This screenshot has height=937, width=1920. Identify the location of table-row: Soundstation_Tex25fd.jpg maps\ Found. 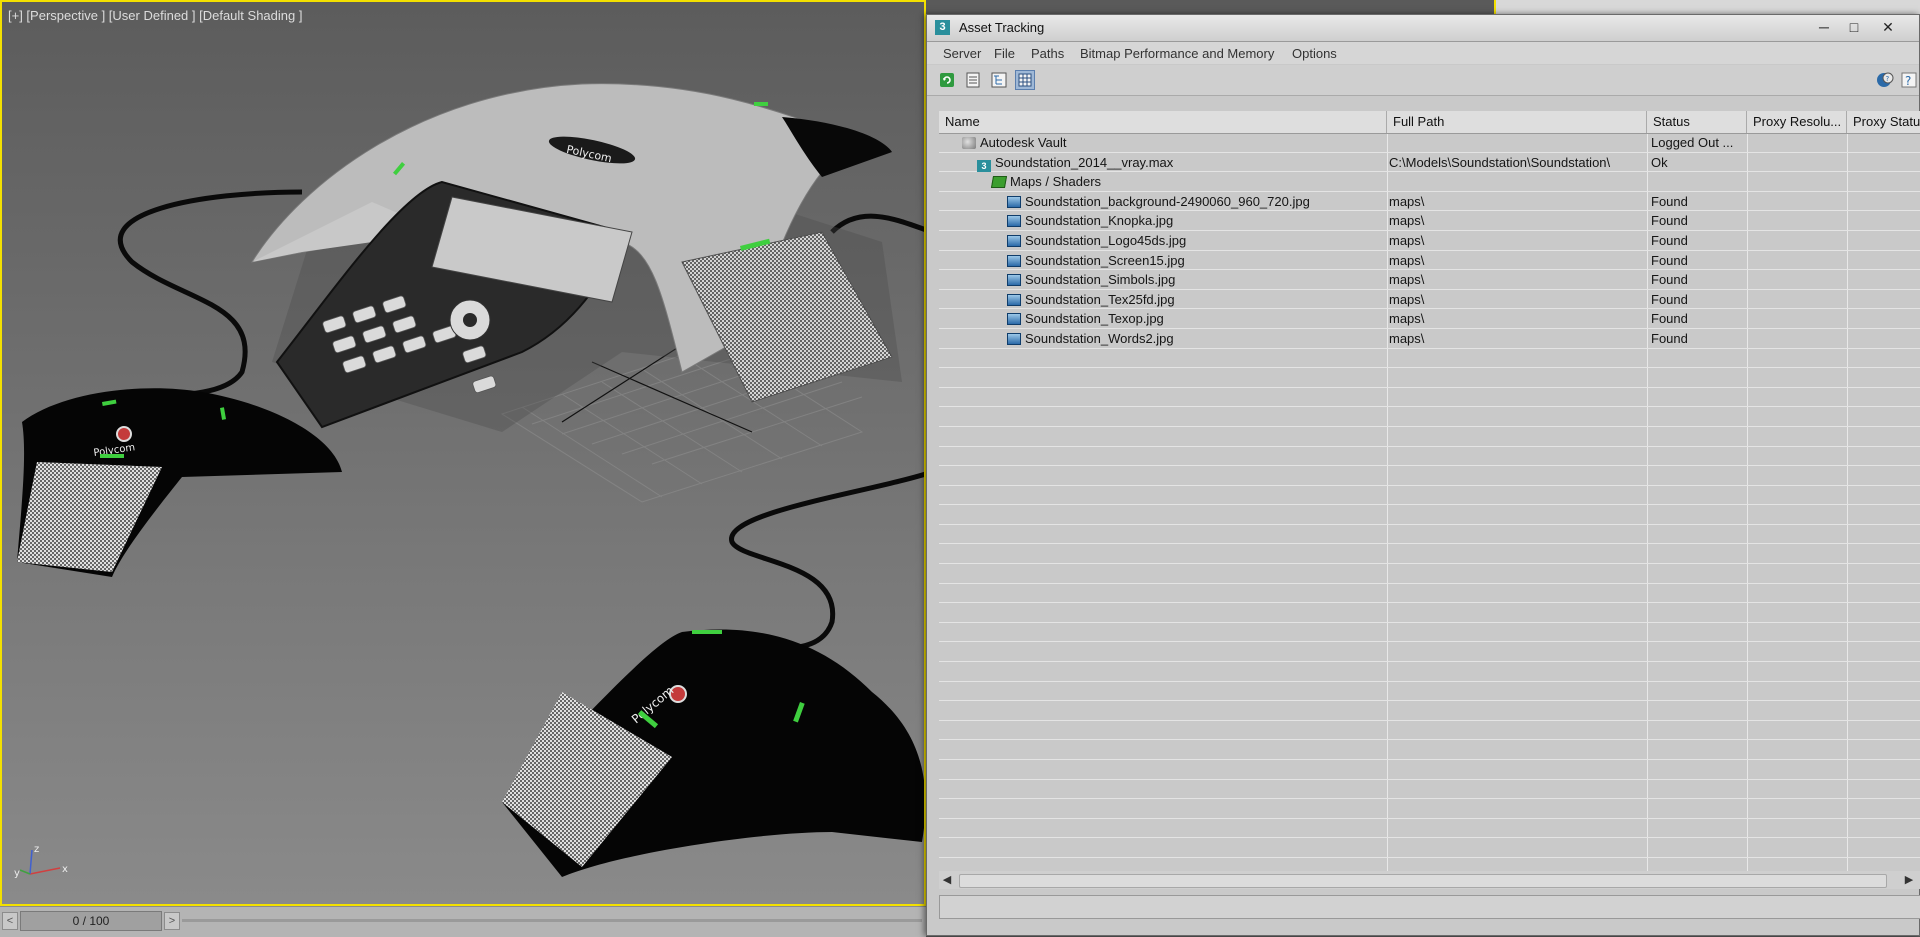
(1429, 300).